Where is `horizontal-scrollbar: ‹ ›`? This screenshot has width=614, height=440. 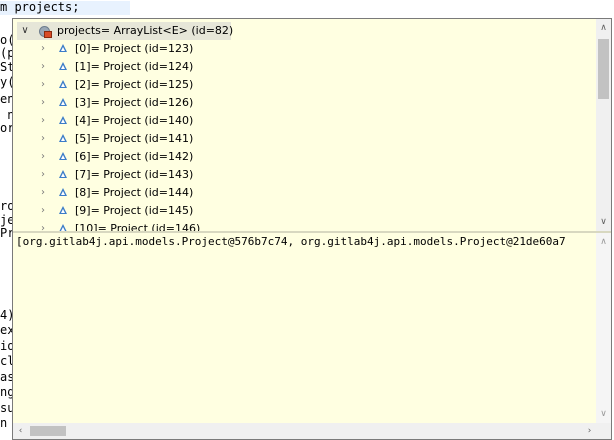
horizontal-scrollbar: ‹ › is located at coordinates (305, 431).